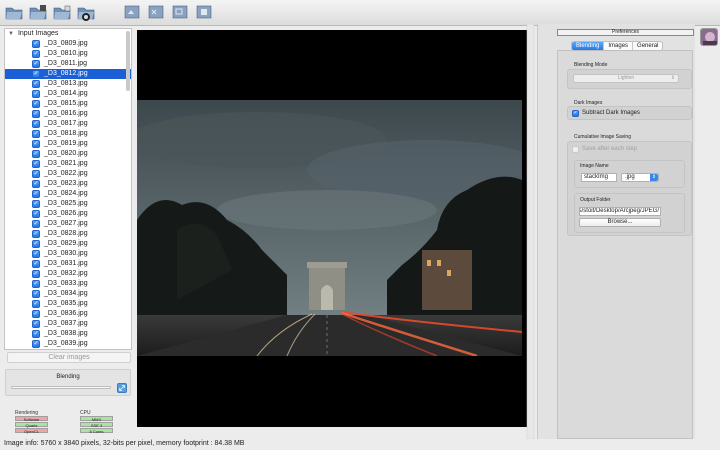 Image resolution: width=720 pixels, height=450 pixels. Describe the element at coordinates (630, 177) in the screenshot. I see `extension-value: .jpg` at that location.